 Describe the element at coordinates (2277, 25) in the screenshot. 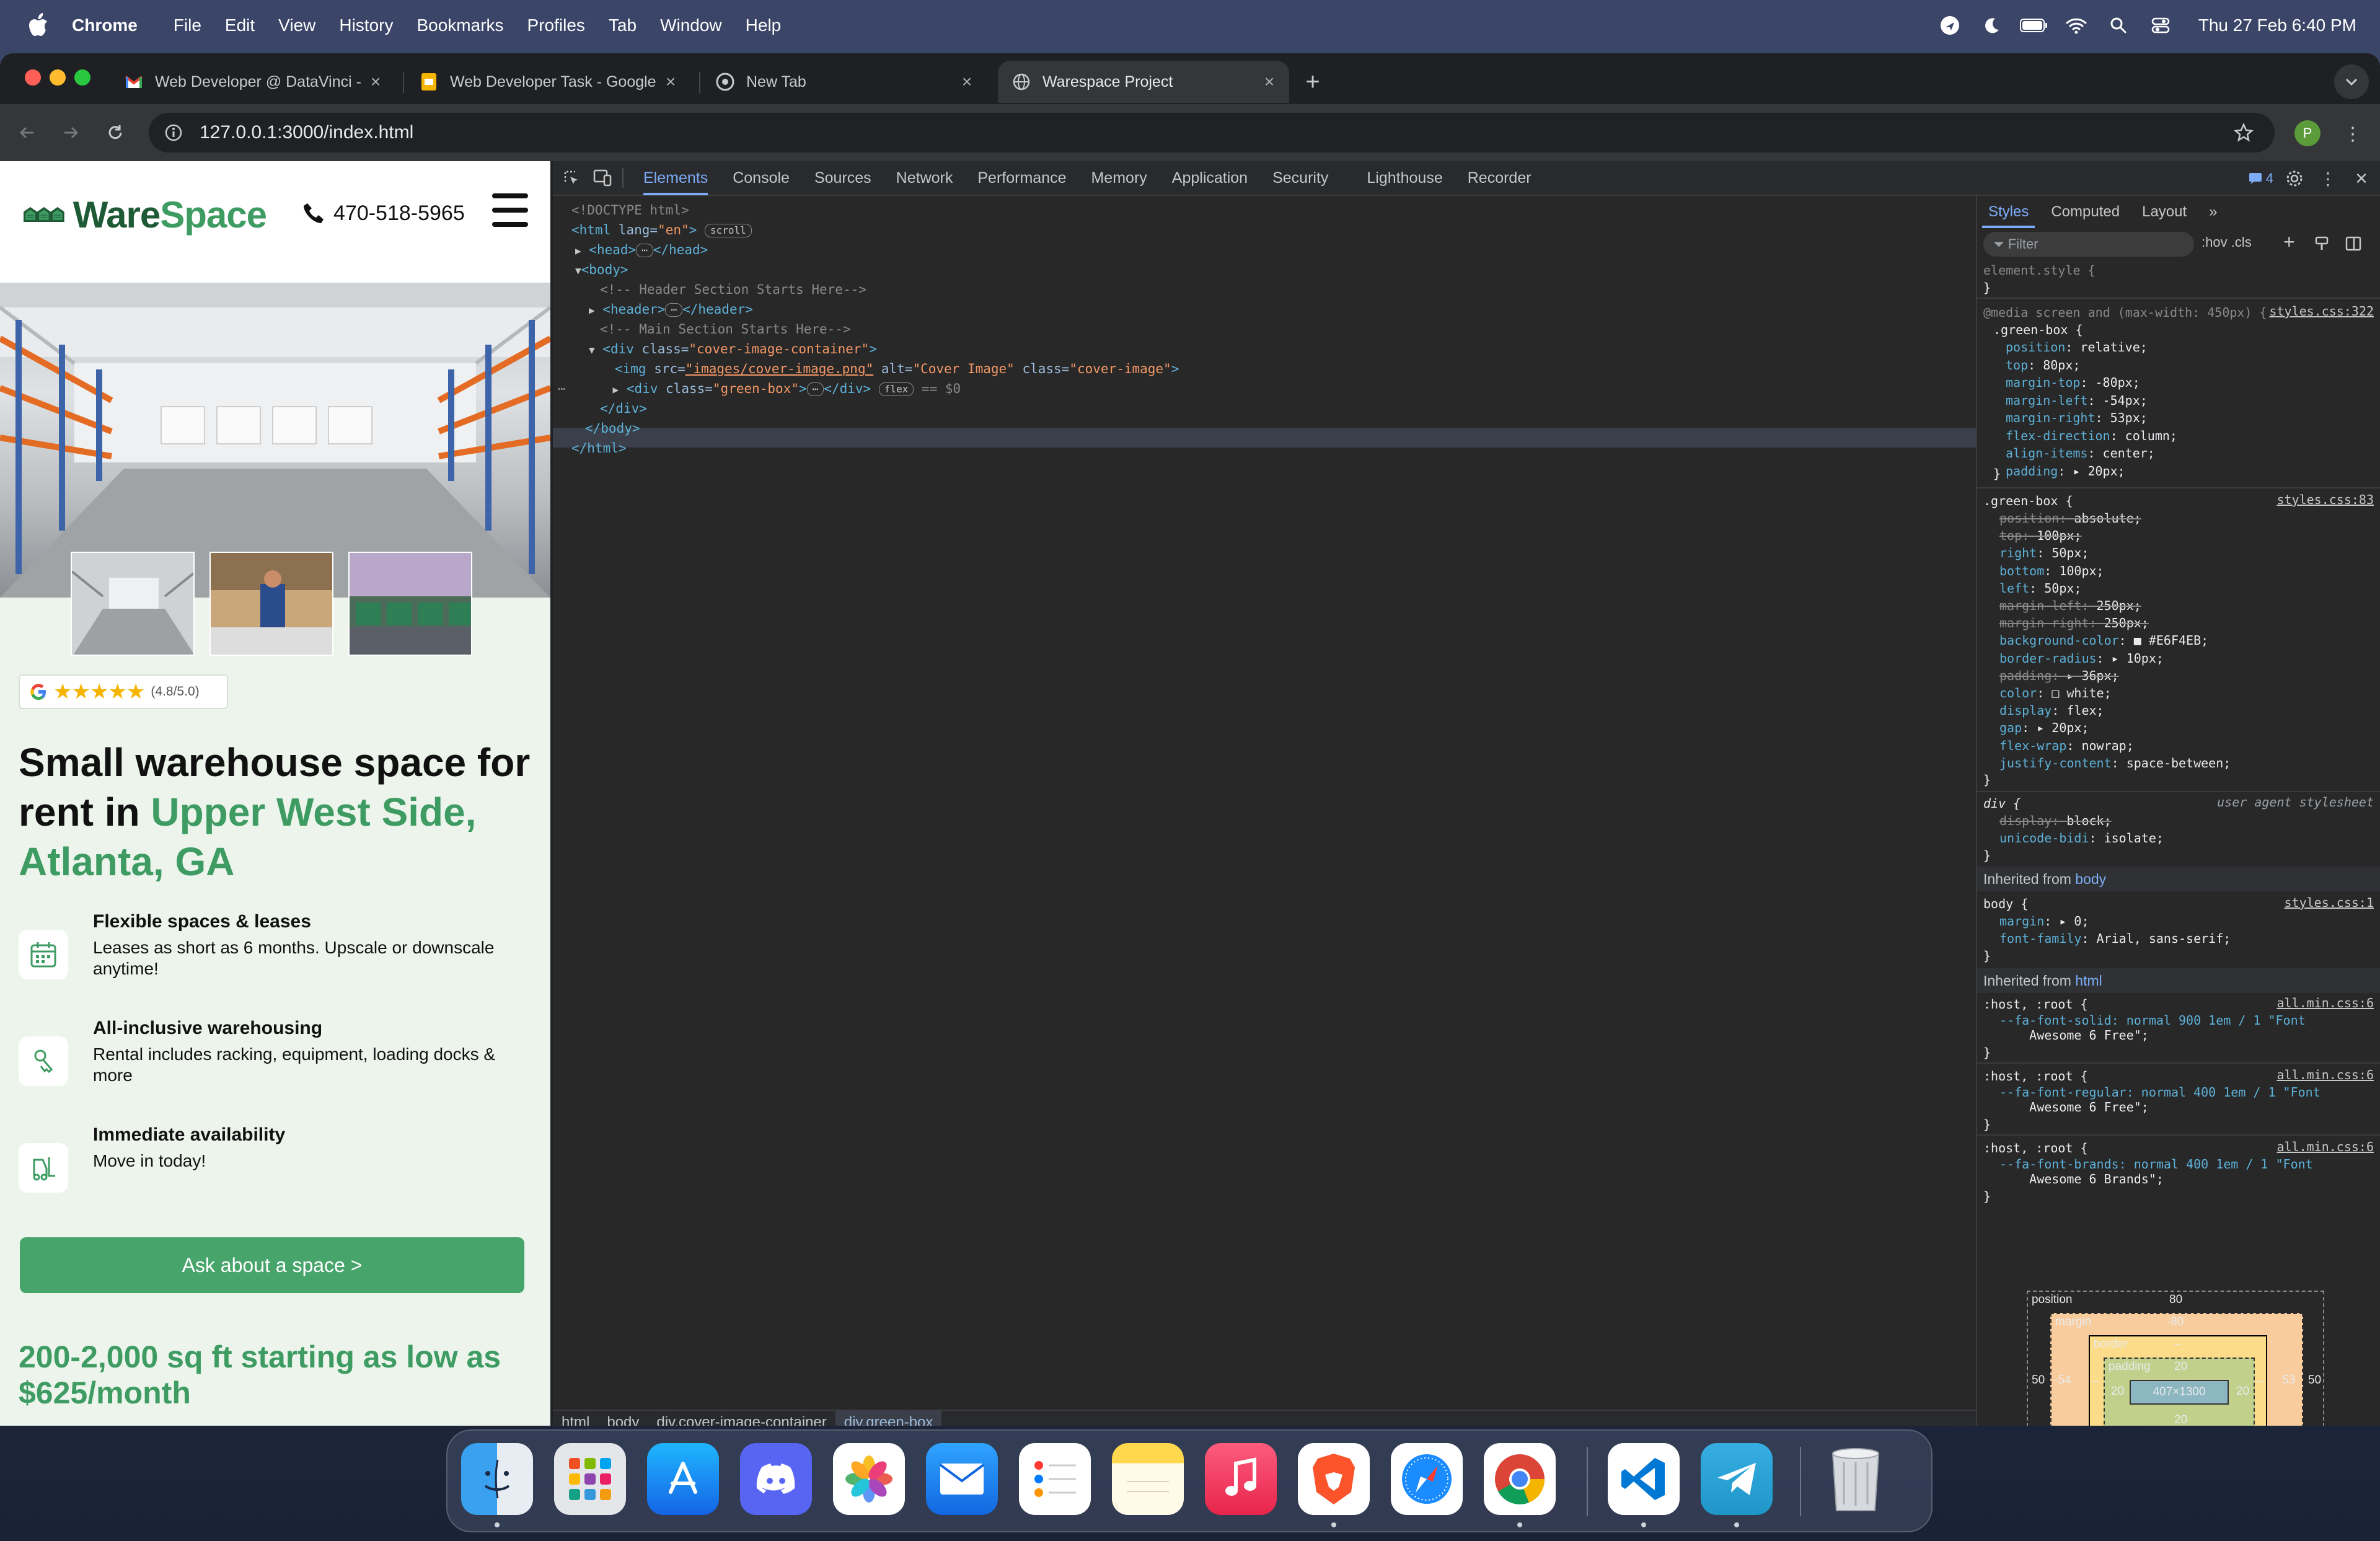

I see `menu-clock: Thu 27 Feb 6:40 PM` at that location.